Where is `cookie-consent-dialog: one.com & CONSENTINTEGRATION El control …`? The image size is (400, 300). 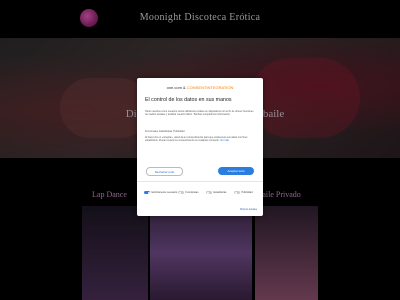
cookie-consent-dialog: one.com & CONSENTINTEGRATION El control … is located at coordinates (200, 147).